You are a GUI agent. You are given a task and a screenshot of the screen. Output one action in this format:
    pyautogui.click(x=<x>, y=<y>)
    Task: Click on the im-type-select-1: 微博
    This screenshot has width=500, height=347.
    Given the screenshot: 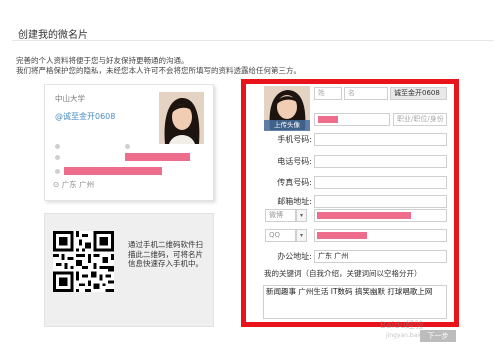 What is the action you would take?
    pyautogui.click(x=280, y=215)
    